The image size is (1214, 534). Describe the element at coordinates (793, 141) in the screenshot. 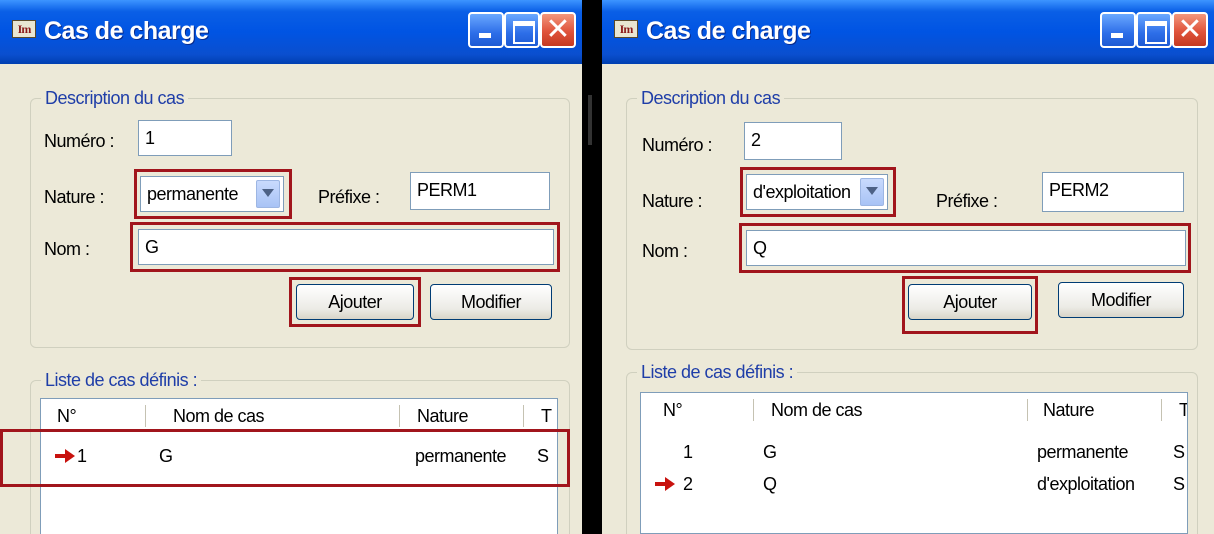

I see `numero-field: 2` at that location.